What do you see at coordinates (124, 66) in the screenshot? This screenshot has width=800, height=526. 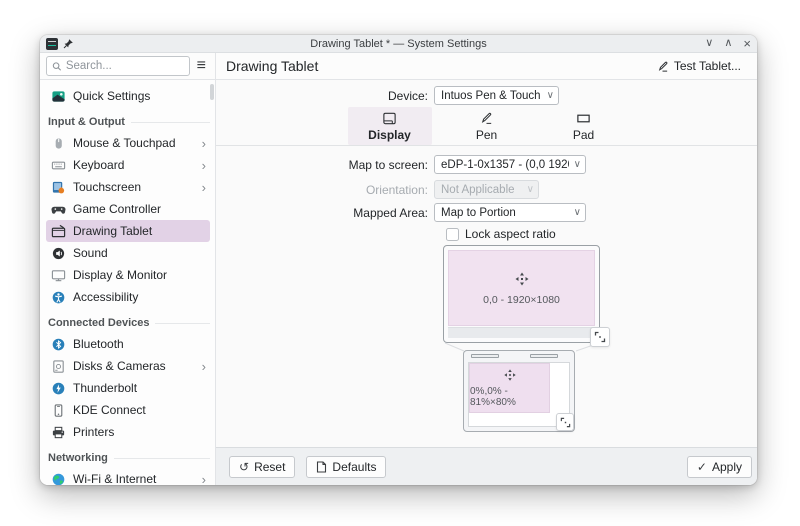 I see `search-input` at bounding box center [124, 66].